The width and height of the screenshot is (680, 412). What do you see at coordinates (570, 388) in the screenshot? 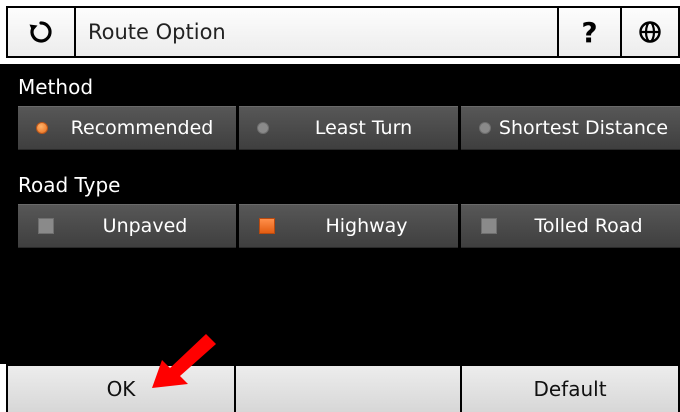
I see `default-button: Default` at bounding box center [570, 388].